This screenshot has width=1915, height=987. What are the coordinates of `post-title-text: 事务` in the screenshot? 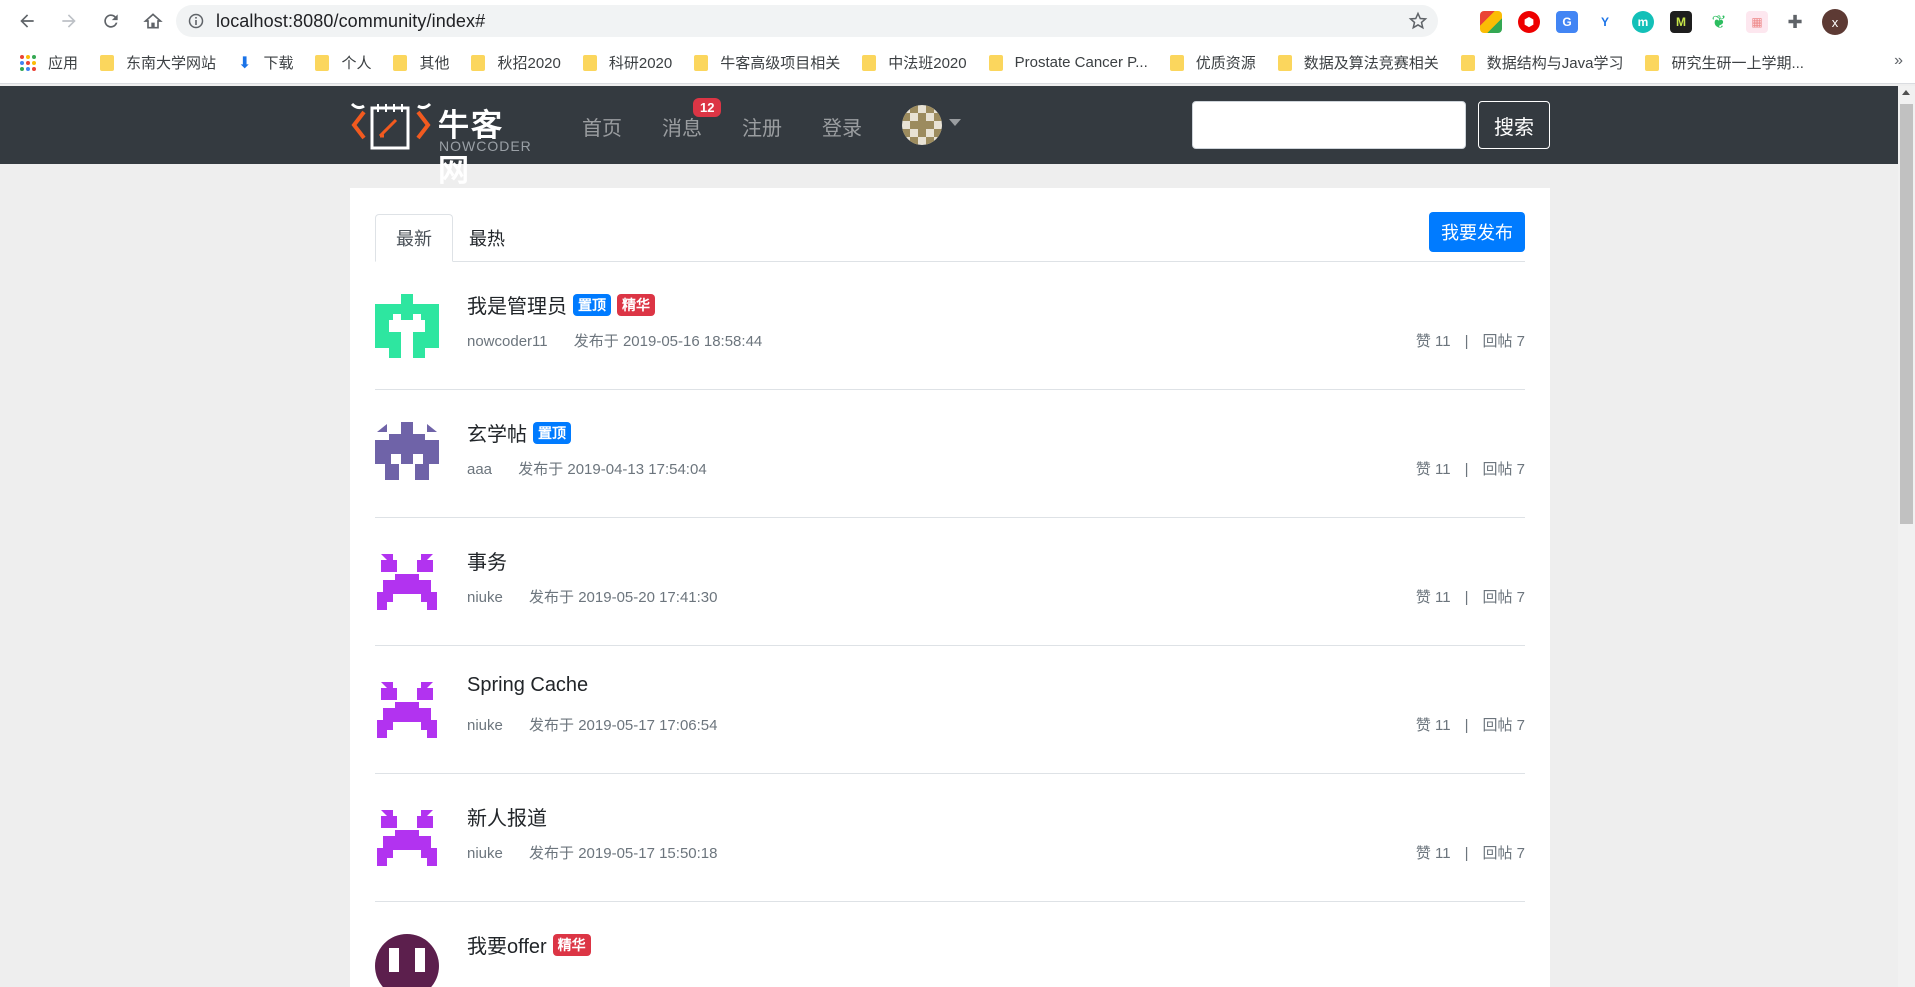 It's located at (487, 560).